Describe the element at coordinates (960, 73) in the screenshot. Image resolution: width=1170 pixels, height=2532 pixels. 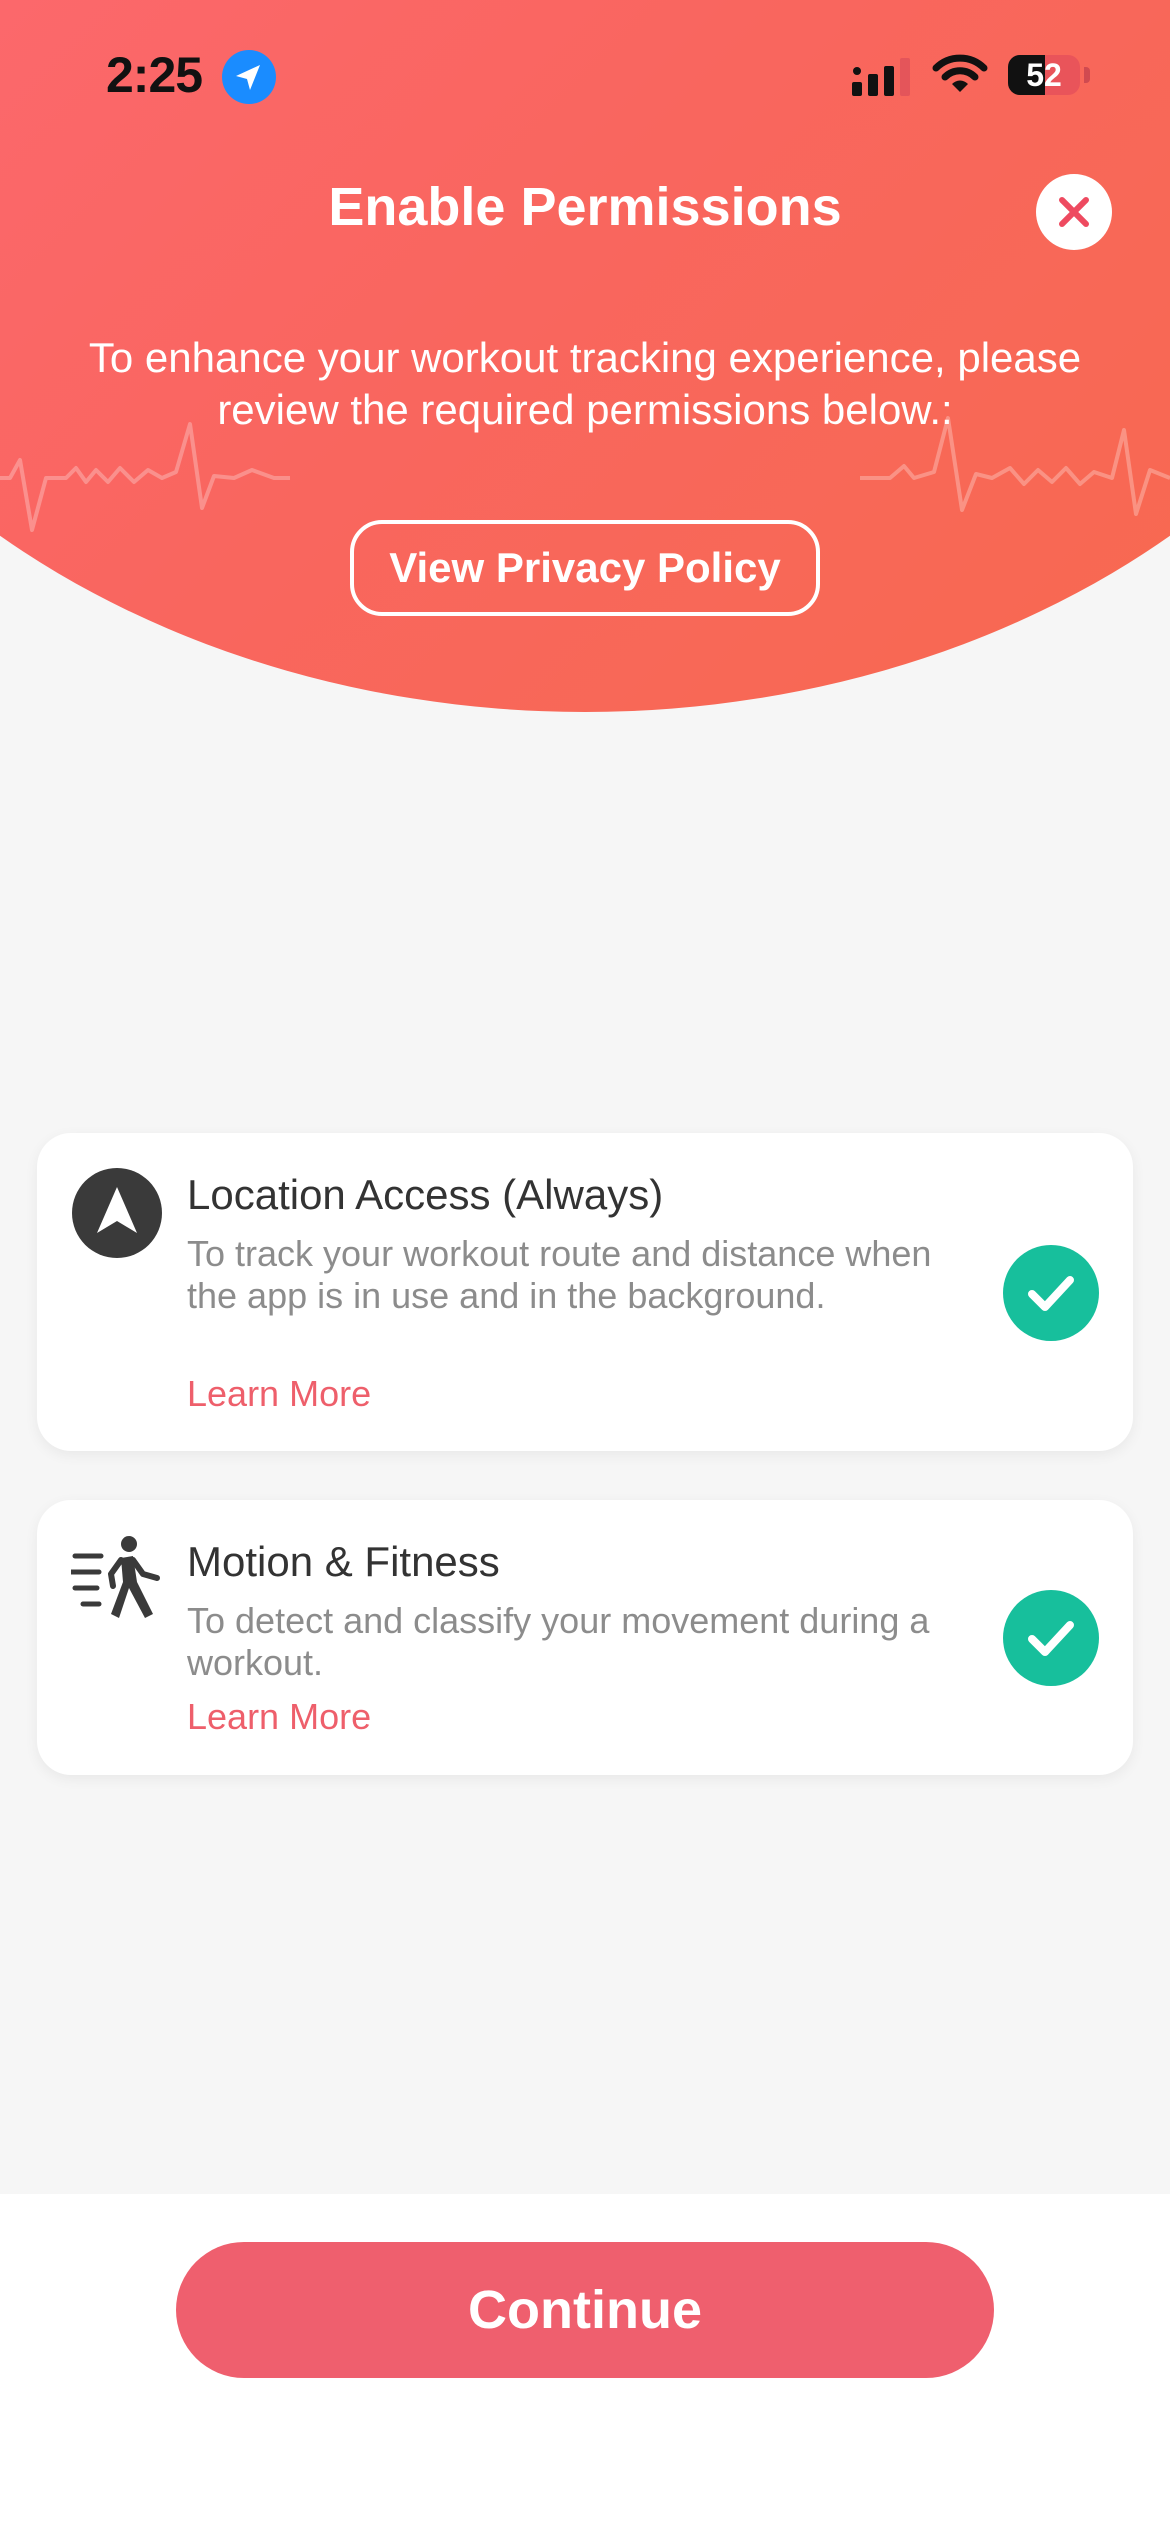
I see `wifi-icon` at that location.